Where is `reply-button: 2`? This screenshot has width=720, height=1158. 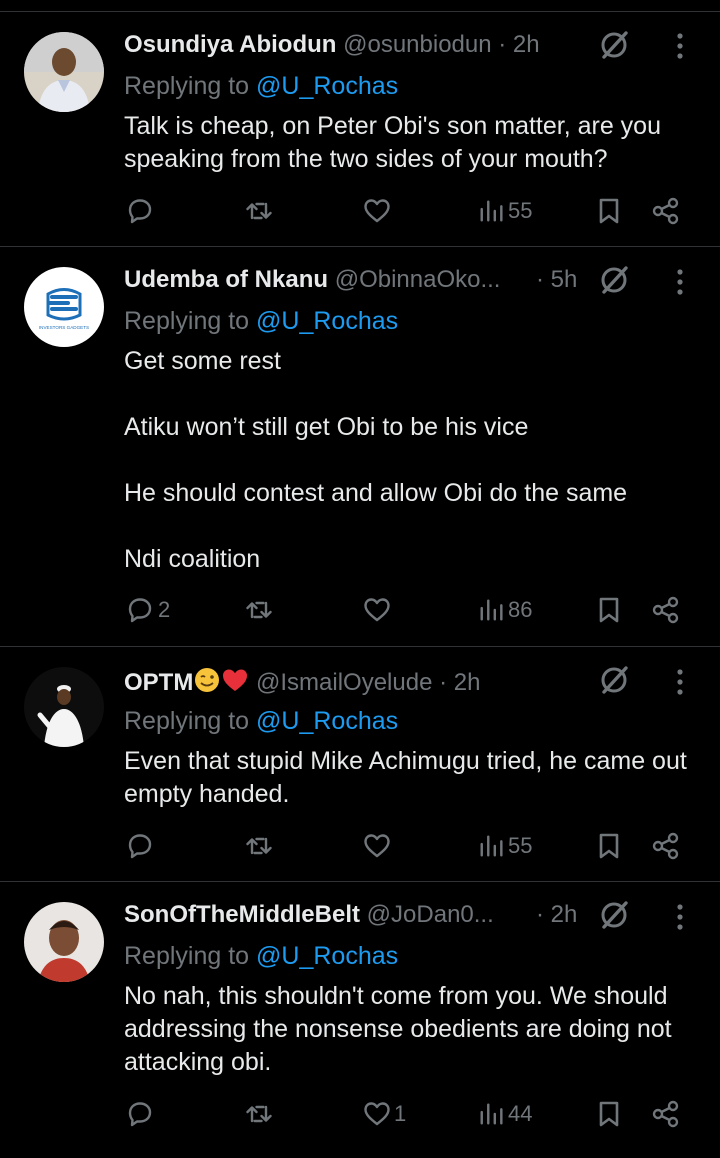 reply-button: 2 is located at coordinates (148, 610).